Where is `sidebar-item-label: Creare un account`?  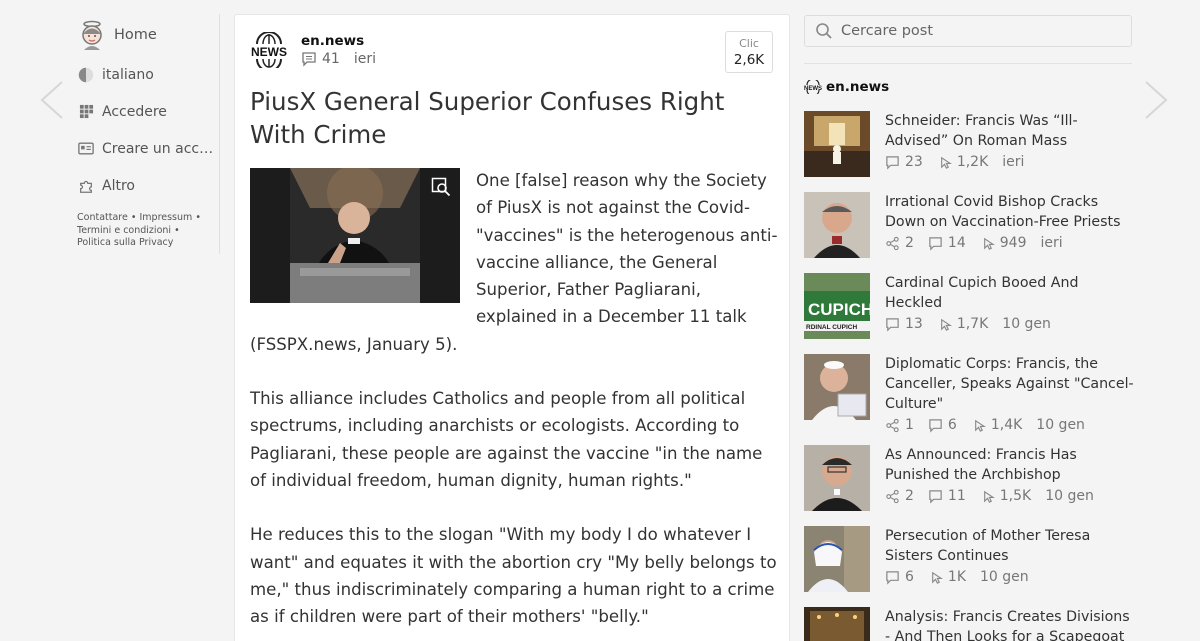 sidebar-item-label: Creare un account is located at coordinates (159, 148).